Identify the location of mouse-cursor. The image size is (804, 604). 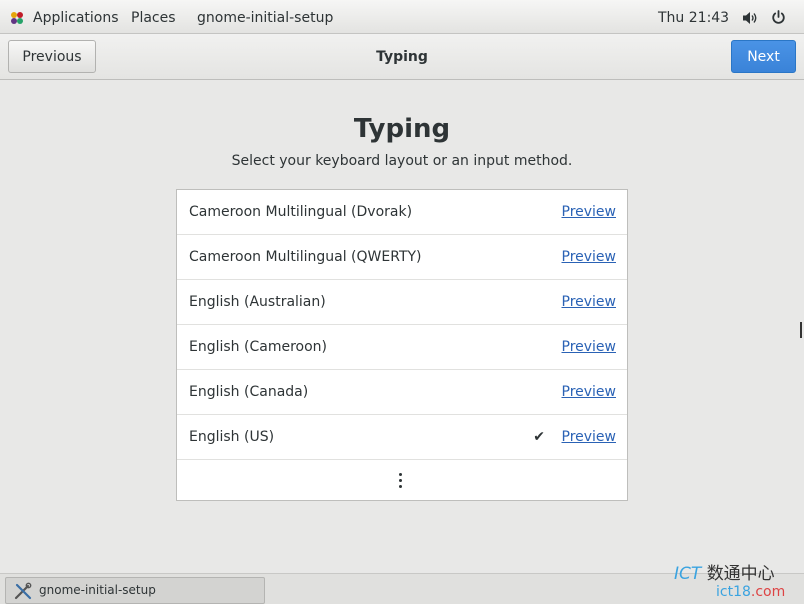
(801, 330).